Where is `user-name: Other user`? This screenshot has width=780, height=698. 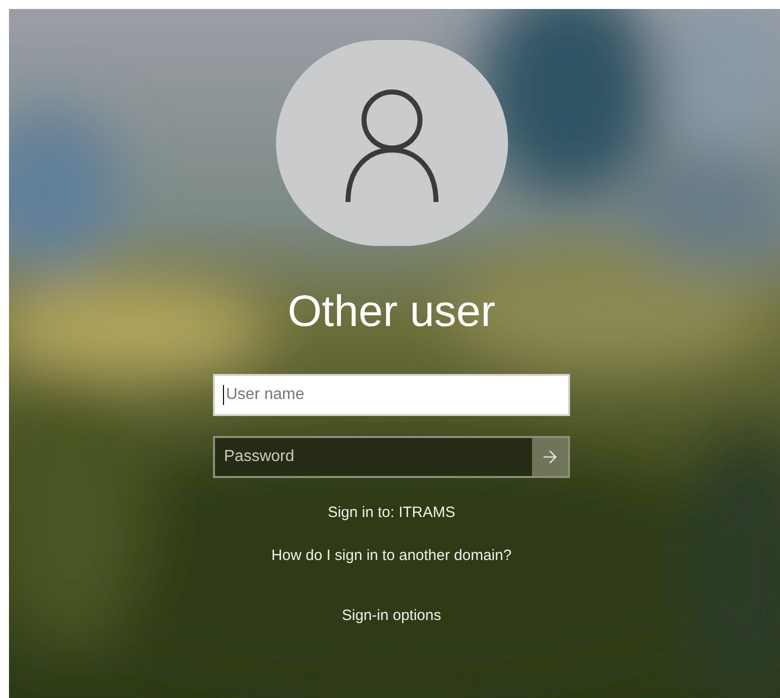 user-name: Other user is located at coordinates (392, 312).